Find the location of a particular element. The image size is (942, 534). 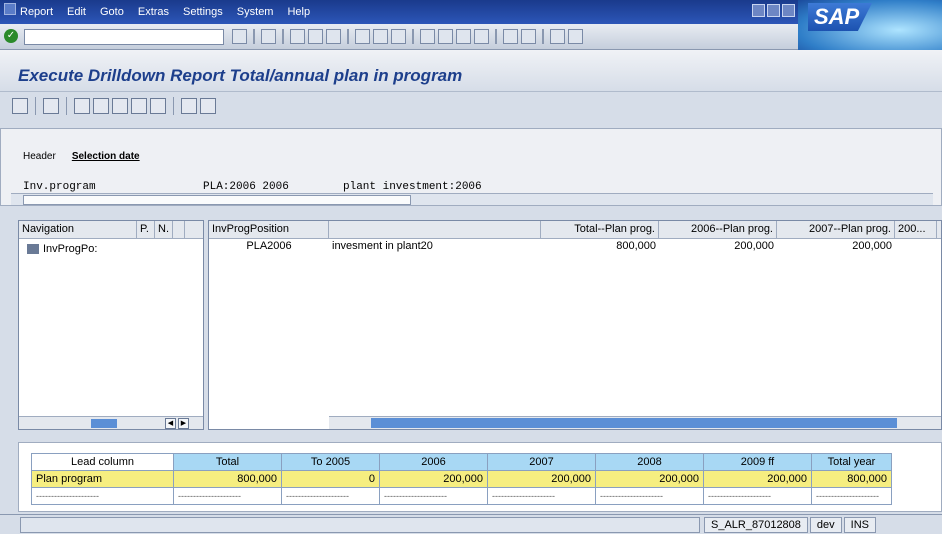

last-page-icon is located at coordinates (481, 36).